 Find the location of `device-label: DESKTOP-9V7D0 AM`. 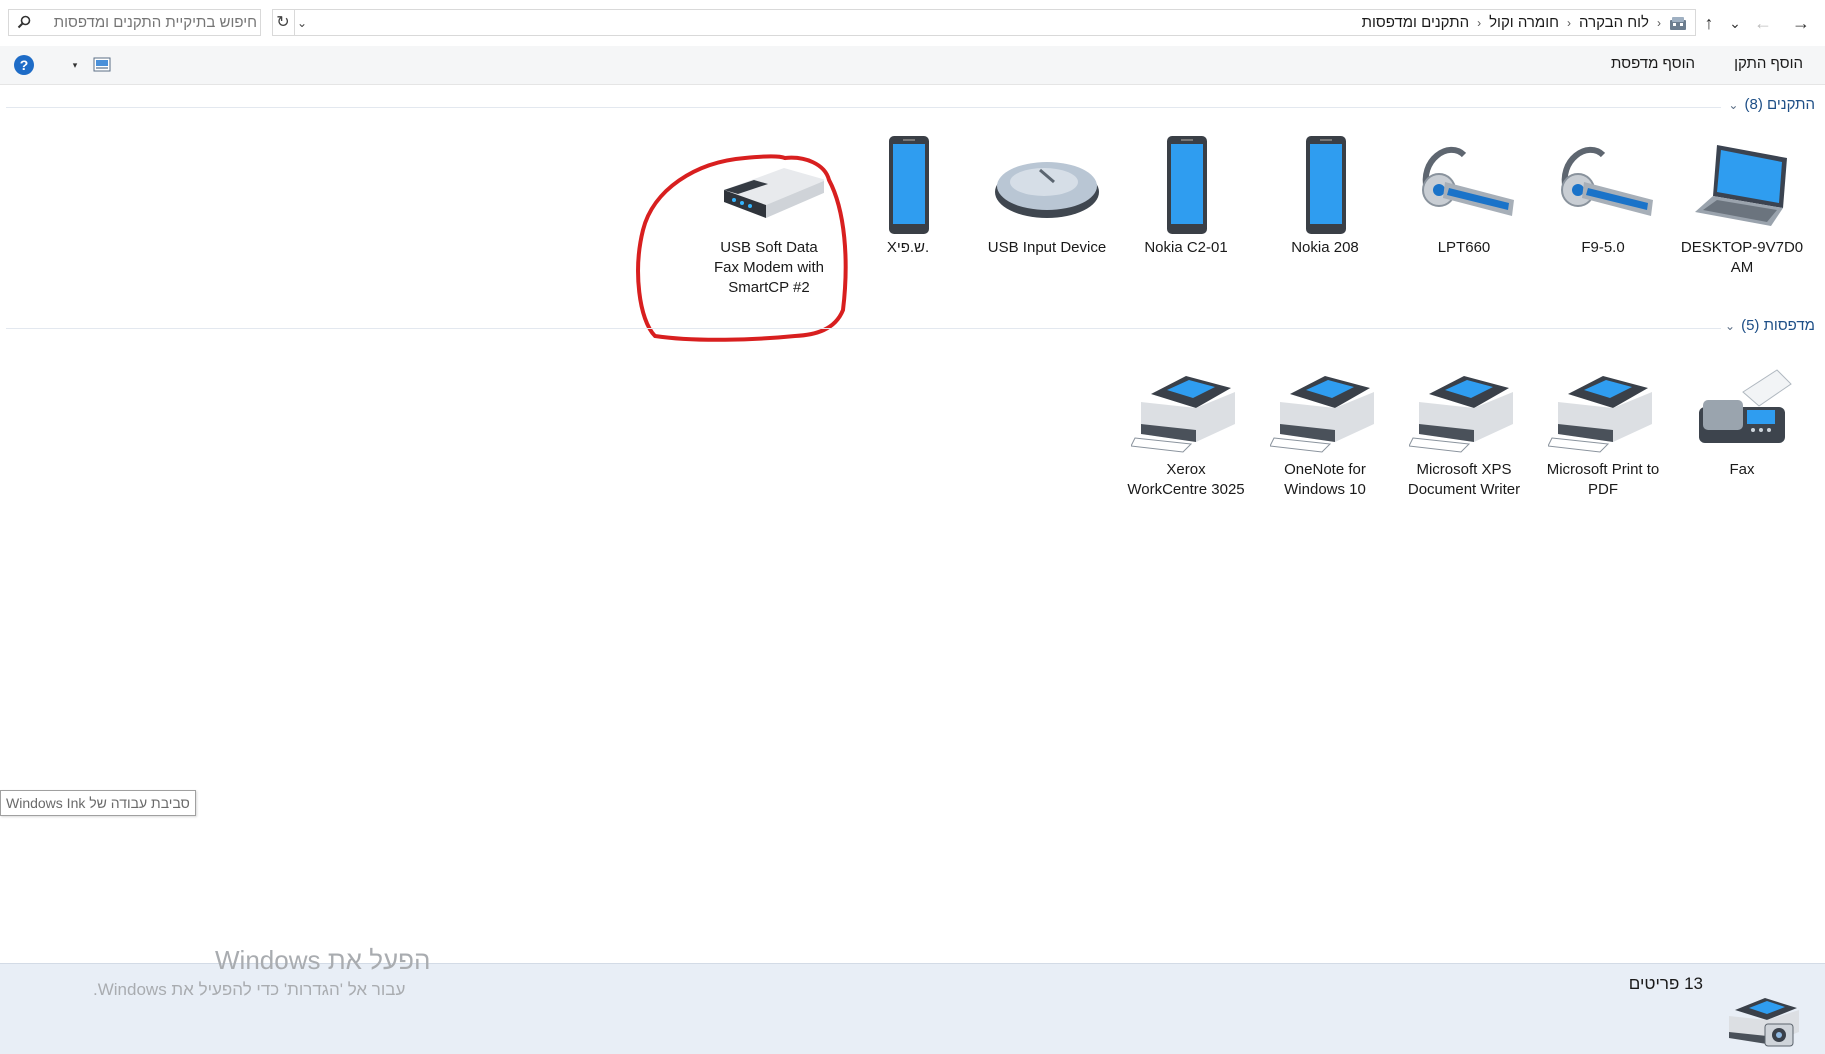

device-label: DESKTOP-9V7D0 AM is located at coordinates (1742, 257).